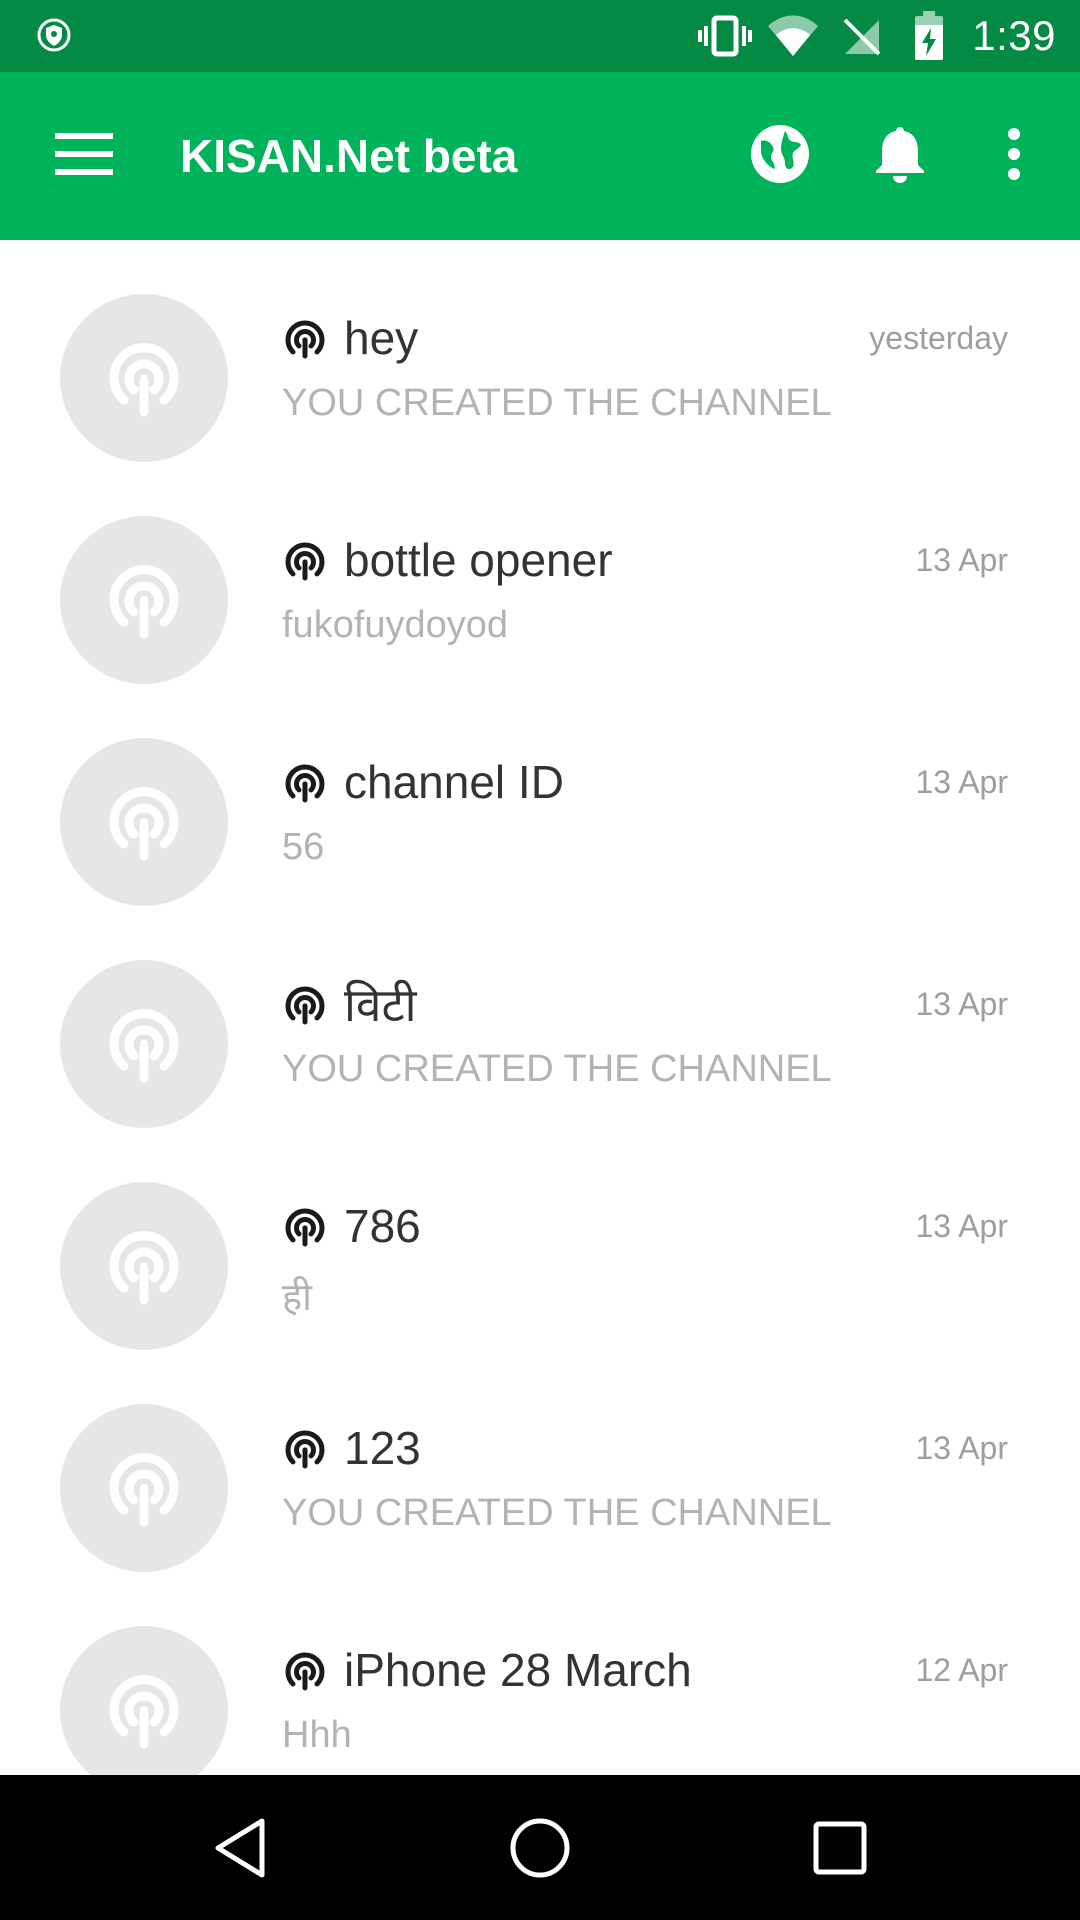 The image size is (1080, 1920). I want to click on channel-title: 786, so click(382, 1226).